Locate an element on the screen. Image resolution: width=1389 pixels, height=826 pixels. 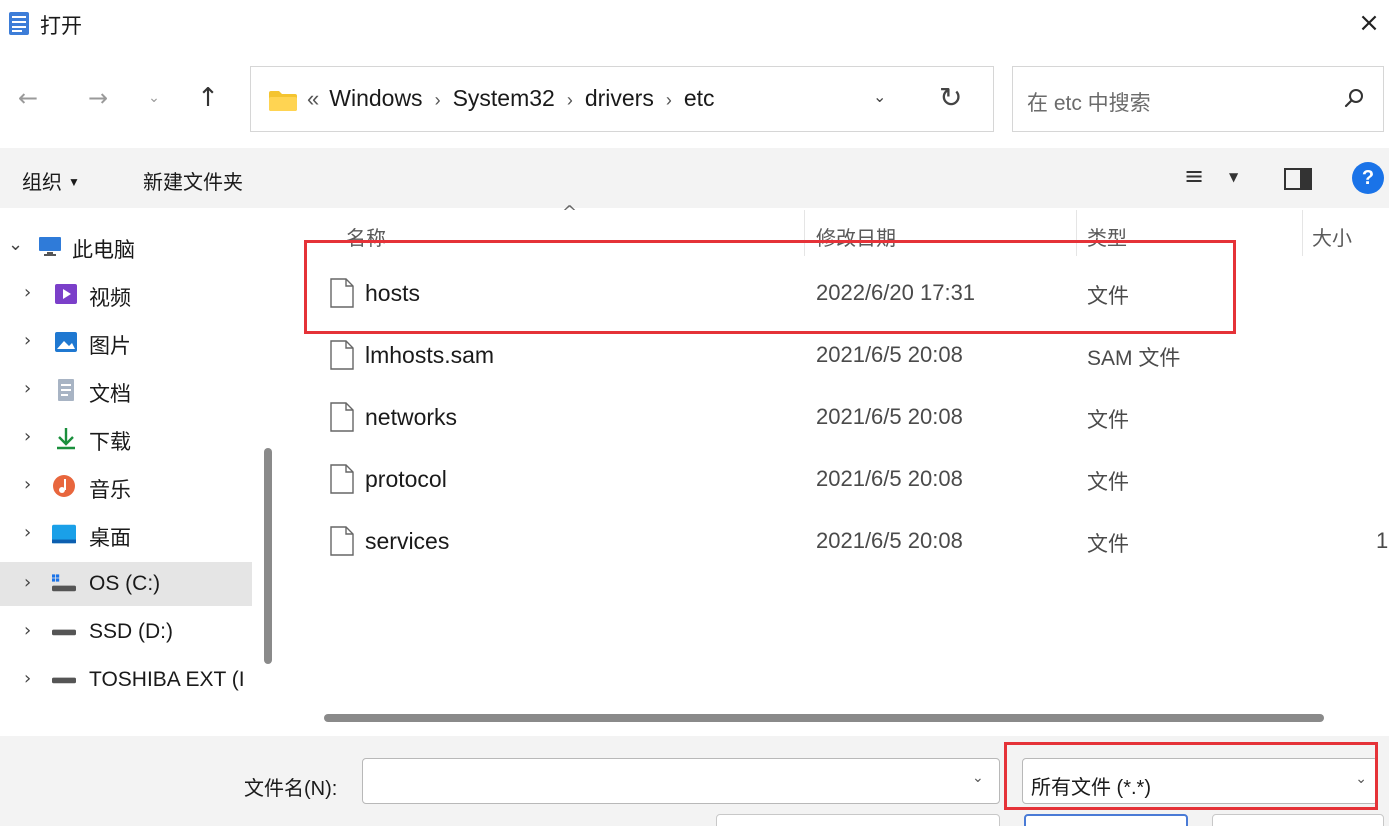
sidebar-item-desktop: › 桌面 is located at coordinates (128, 534).